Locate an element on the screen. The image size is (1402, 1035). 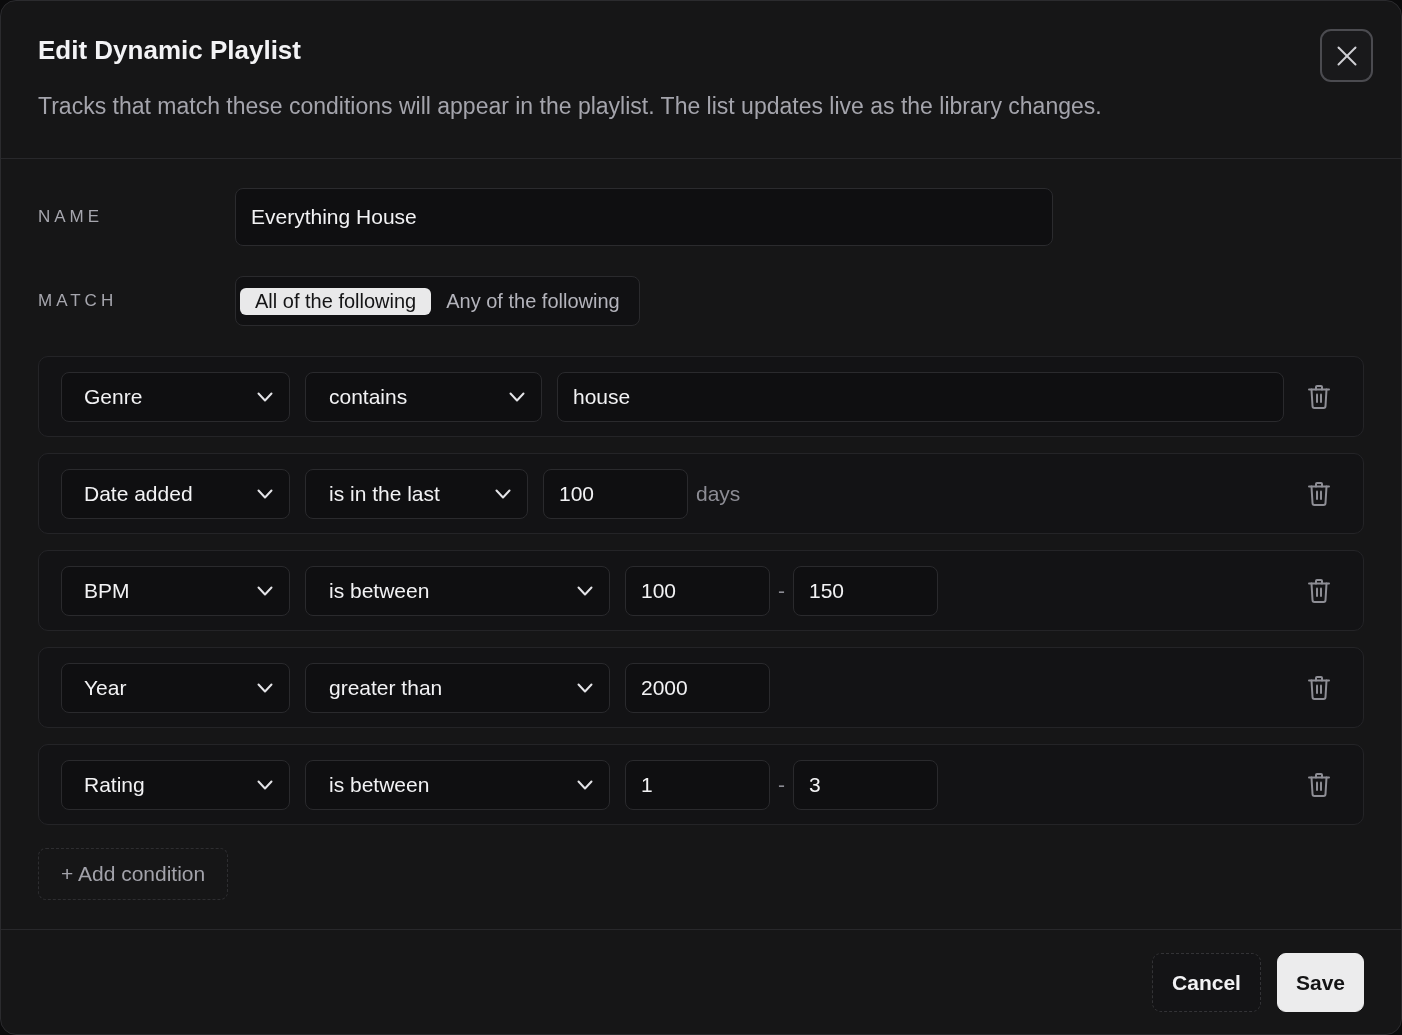
dialog-description: Tracks that match these conditions will appear in the playlist. The list updates live as the library changes. is located at coordinates (570, 106).